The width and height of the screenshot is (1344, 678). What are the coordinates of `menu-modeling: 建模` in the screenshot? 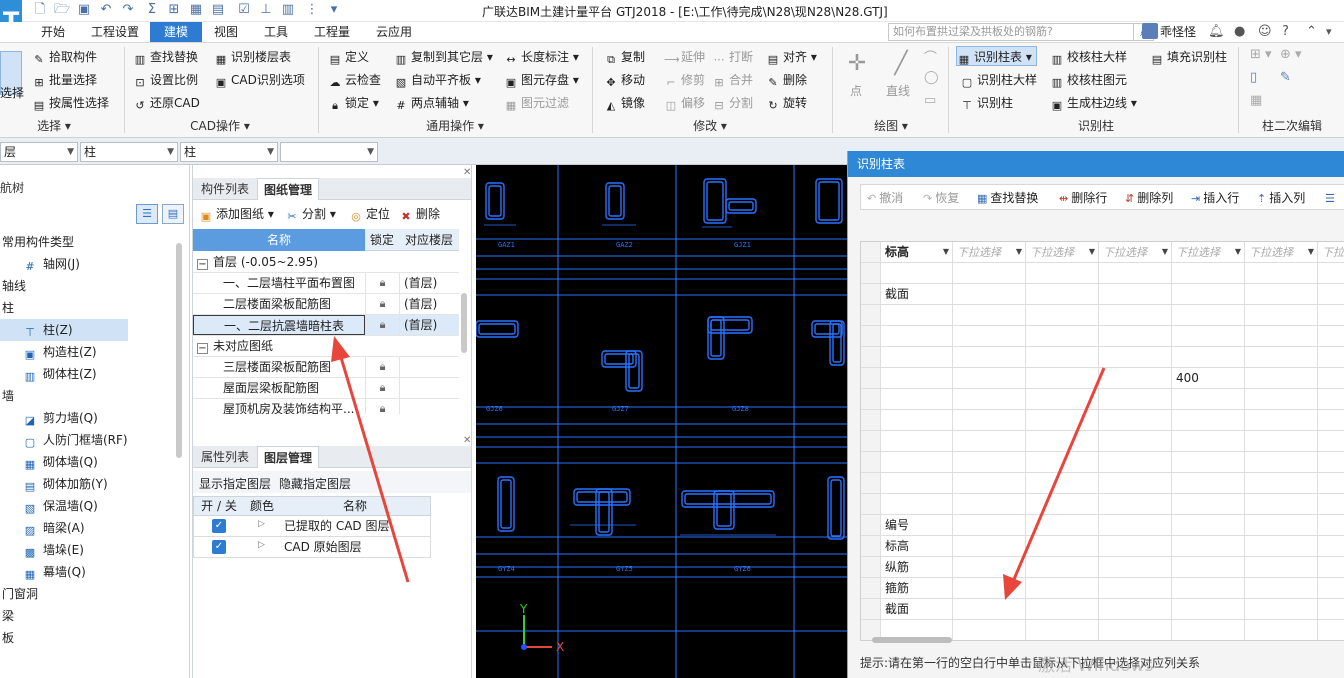 It's located at (176, 32).